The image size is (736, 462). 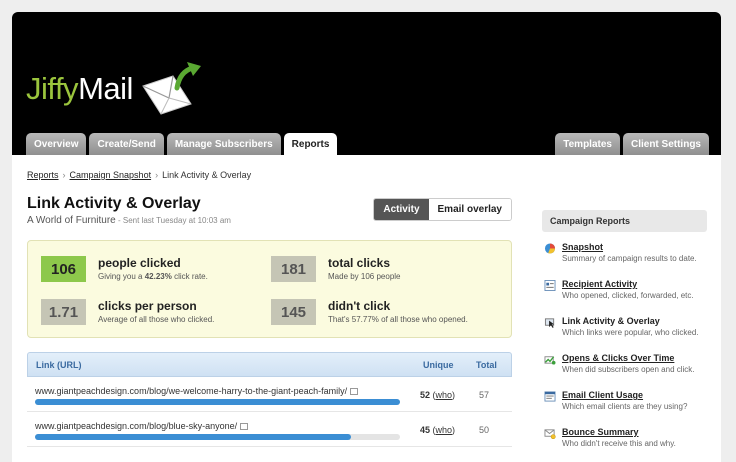 What do you see at coordinates (630, 332) in the screenshot?
I see `sidebar-item-desc: Which links were popular, who clicked.` at bounding box center [630, 332].